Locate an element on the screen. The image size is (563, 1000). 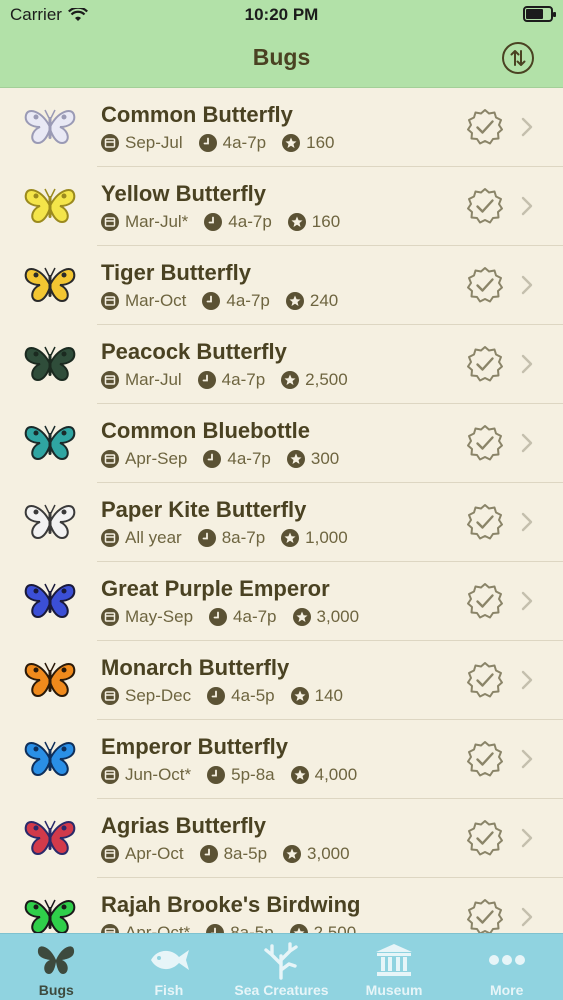
fish-icon is located at coordinates (169, 960).